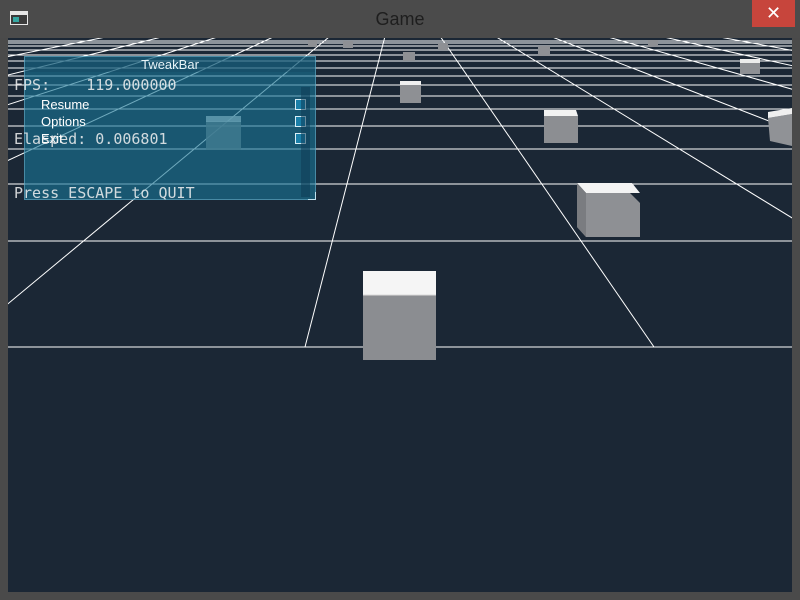  Describe the element at coordinates (773, 13) in the screenshot. I see `close-button: ✕` at that location.